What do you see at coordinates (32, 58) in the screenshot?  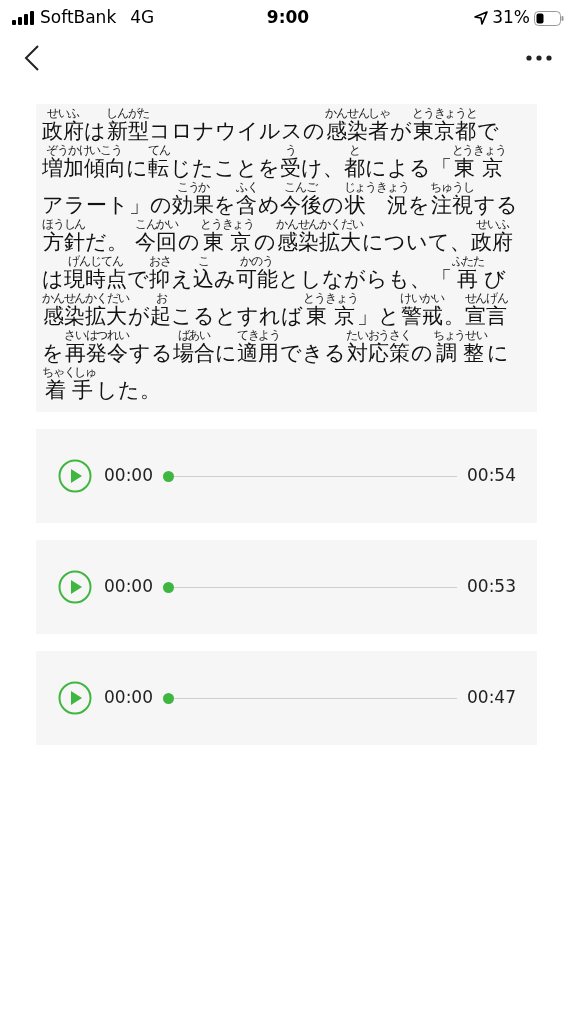 I see `back-button` at bounding box center [32, 58].